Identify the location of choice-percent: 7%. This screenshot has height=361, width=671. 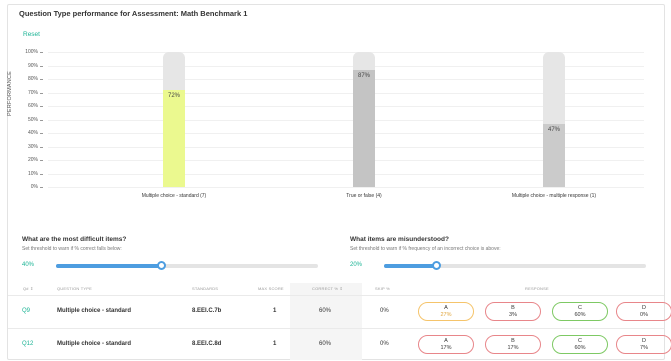
(644, 348).